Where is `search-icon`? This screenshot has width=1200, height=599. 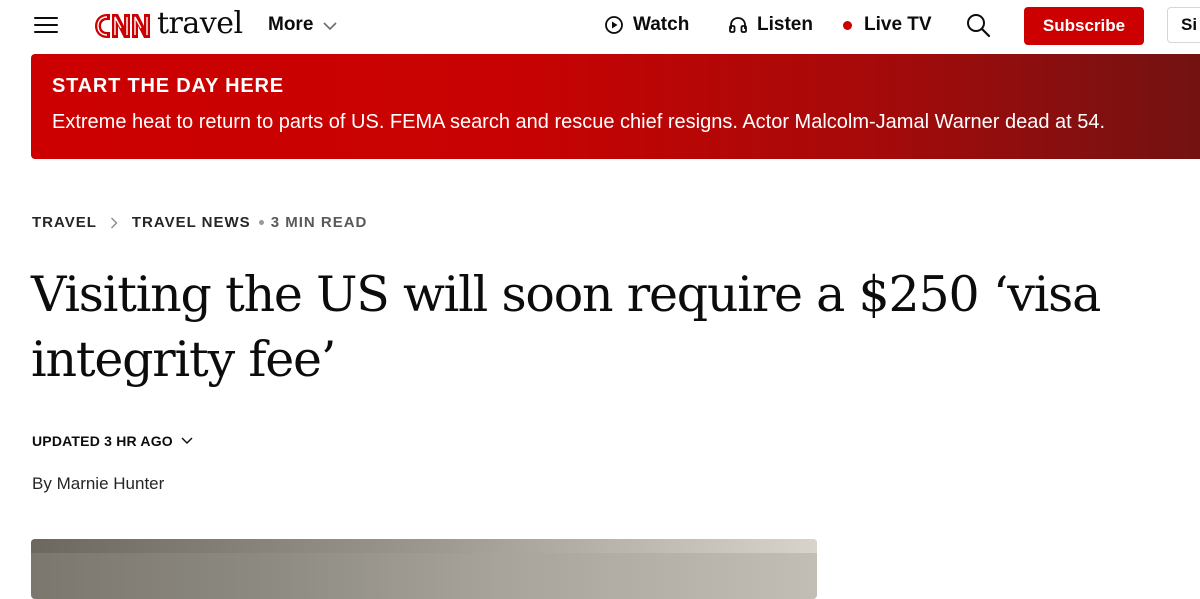
search-icon is located at coordinates (978, 25).